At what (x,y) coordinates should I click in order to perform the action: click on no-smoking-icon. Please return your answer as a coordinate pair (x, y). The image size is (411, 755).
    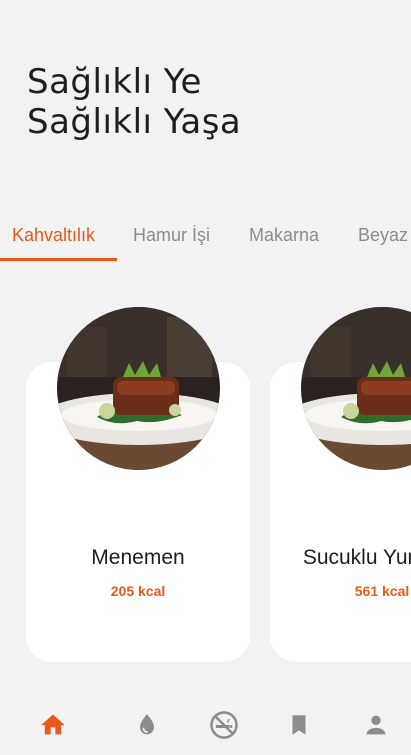
    Looking at the image, I should click on (224, 725).